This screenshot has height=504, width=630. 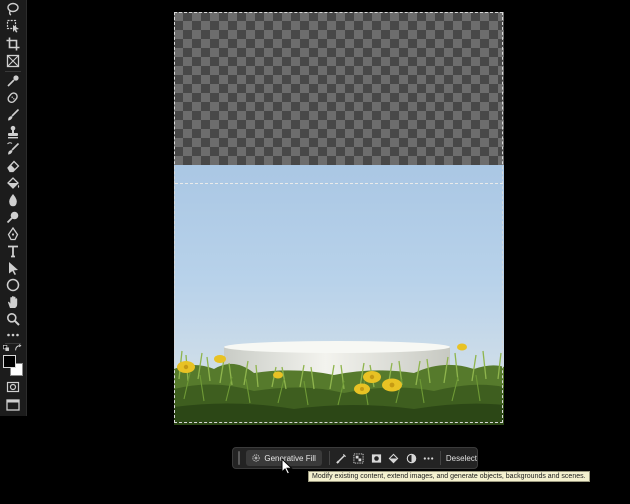 What do you see at coordinates (239, 458) in the screenshot?
I see `taskbar-drag-handle` at bounding box center [239, 458].